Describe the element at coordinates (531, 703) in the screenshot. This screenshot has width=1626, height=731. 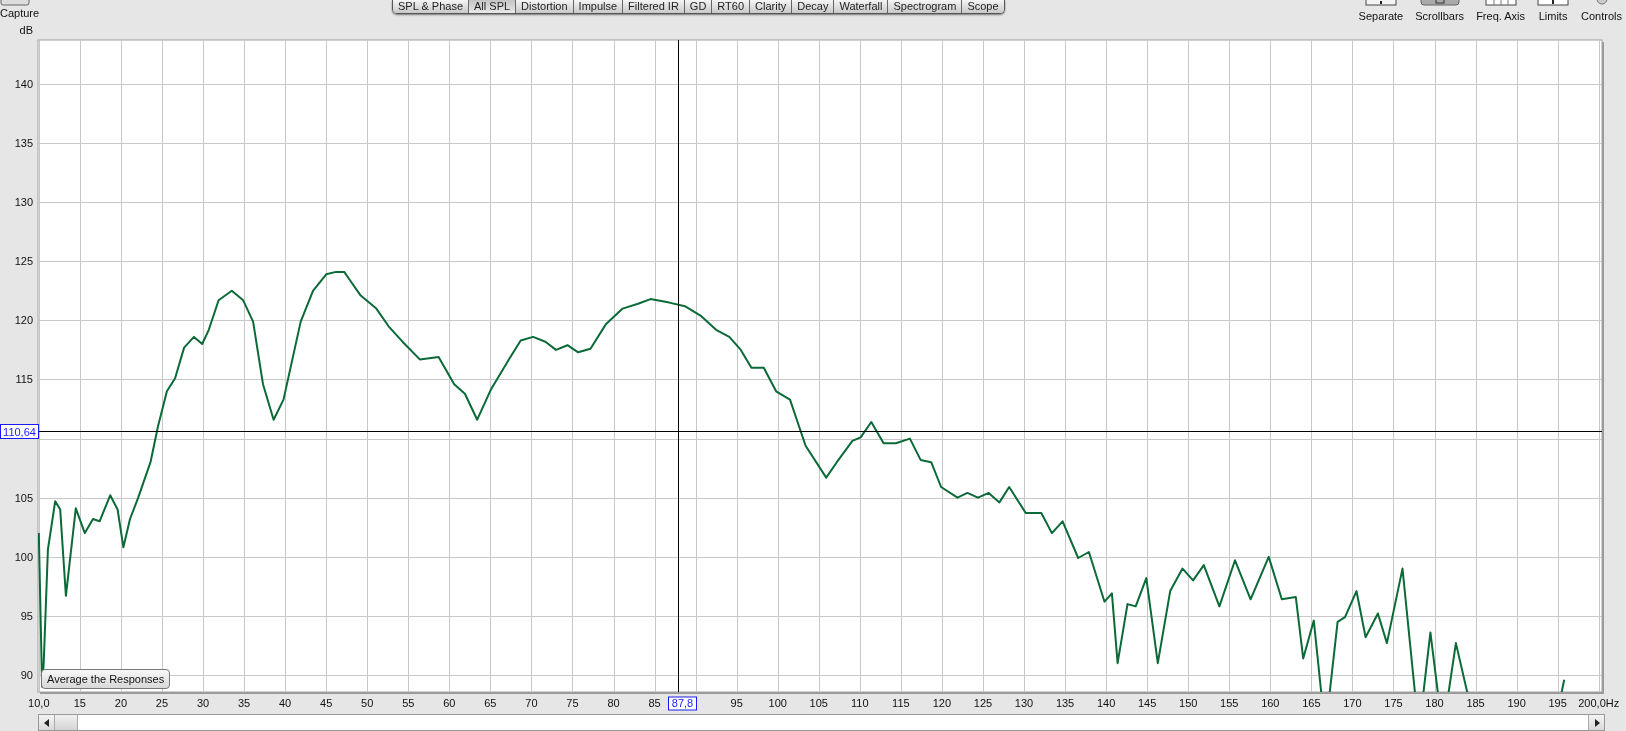
I see `x-tick-label: 70` at that location.